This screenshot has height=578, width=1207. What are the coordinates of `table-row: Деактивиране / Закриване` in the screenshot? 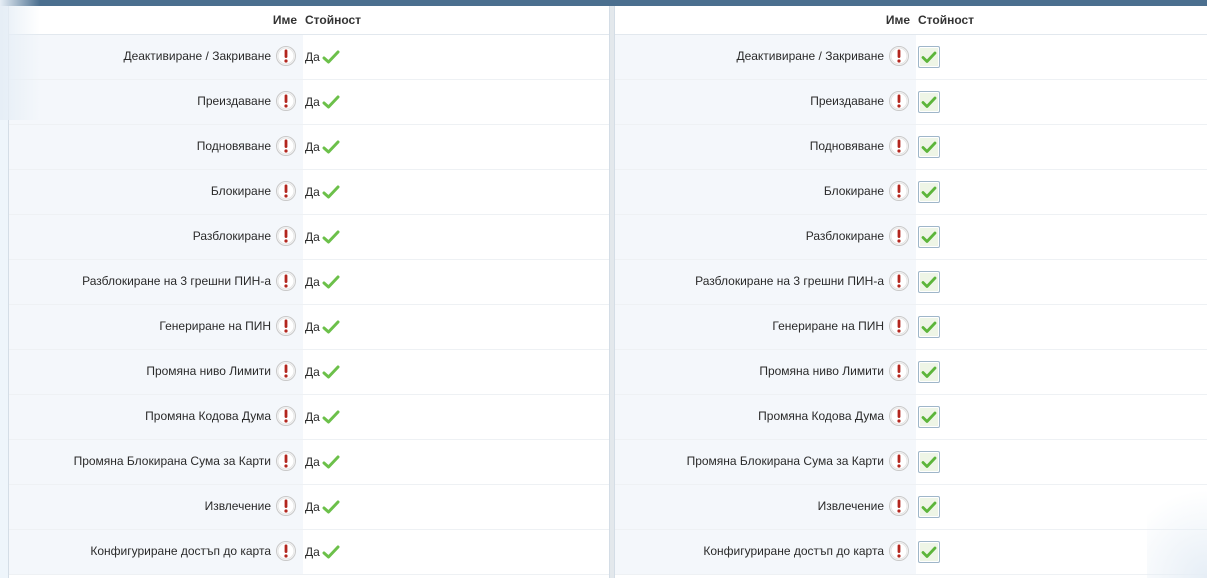 It's located at (911, 57).